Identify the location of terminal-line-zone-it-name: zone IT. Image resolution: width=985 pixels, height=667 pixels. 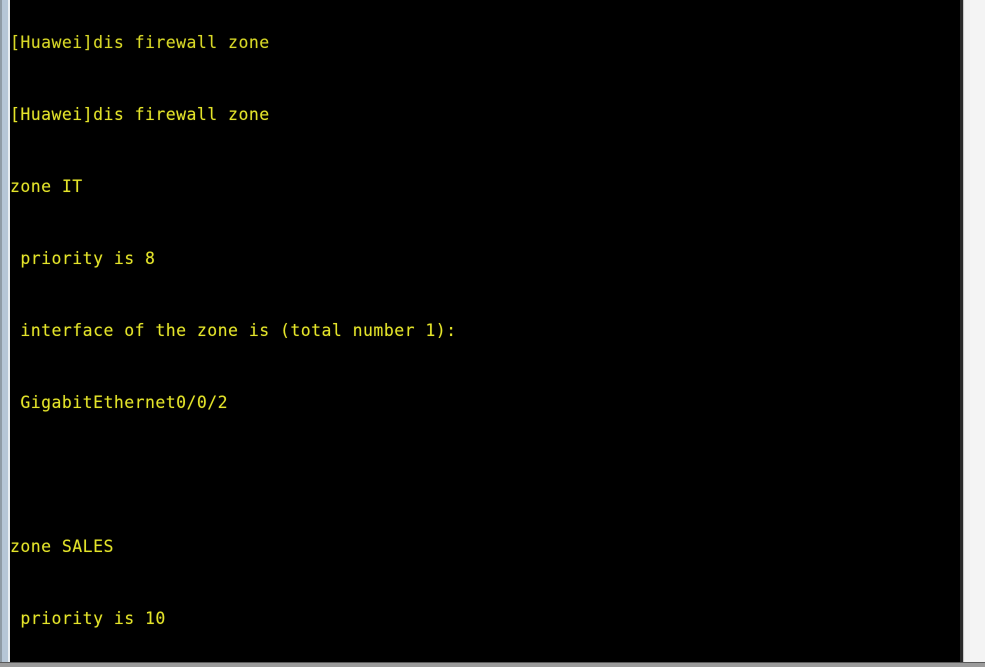
(46, 186).